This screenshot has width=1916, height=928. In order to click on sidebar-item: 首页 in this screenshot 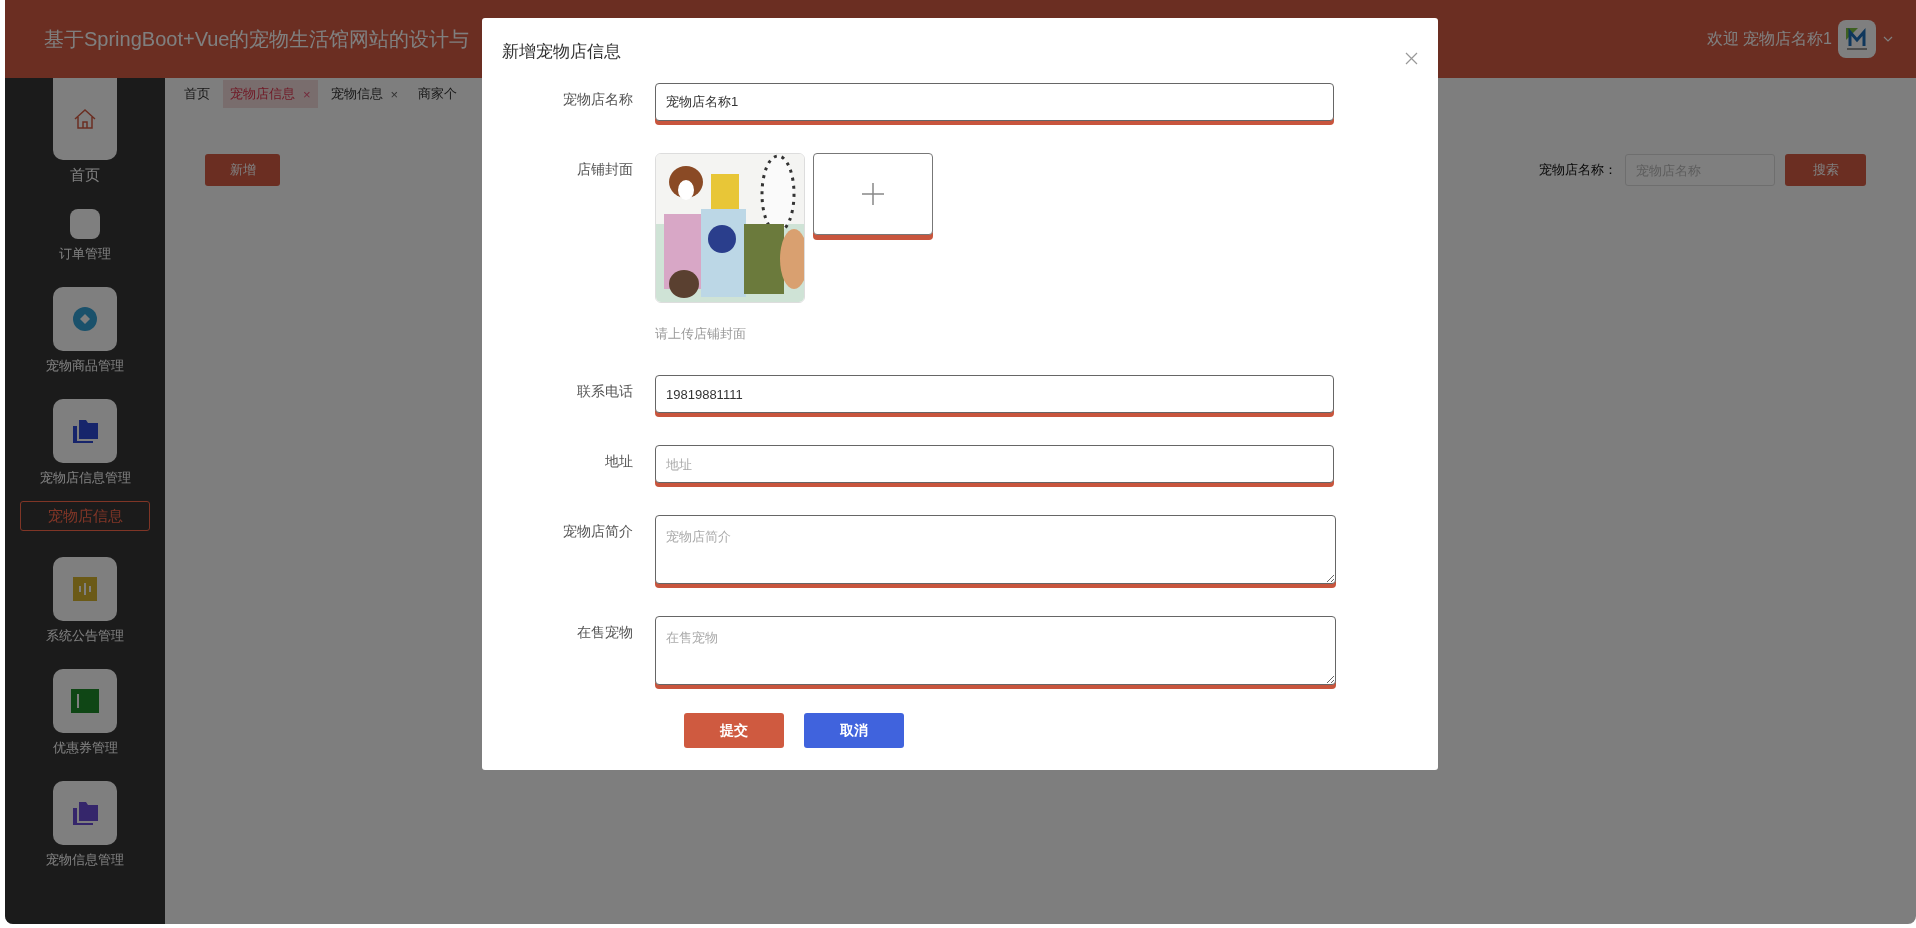, I will do `click(85, 175)`.